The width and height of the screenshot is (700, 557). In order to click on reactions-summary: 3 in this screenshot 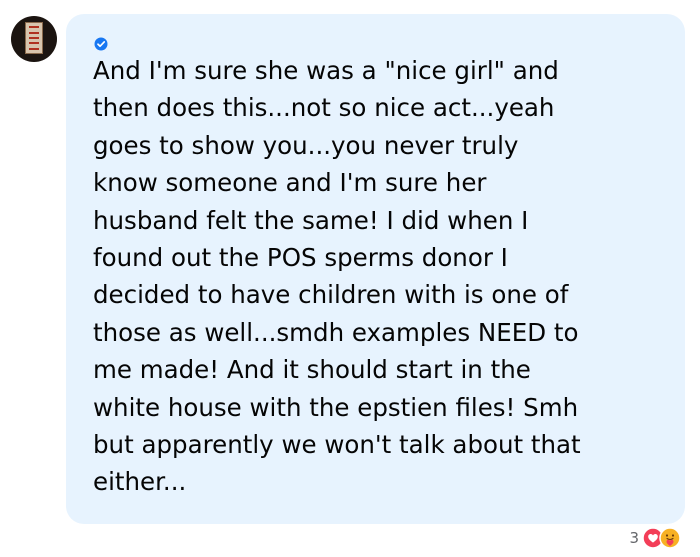, I will do `click(655, 538)`.